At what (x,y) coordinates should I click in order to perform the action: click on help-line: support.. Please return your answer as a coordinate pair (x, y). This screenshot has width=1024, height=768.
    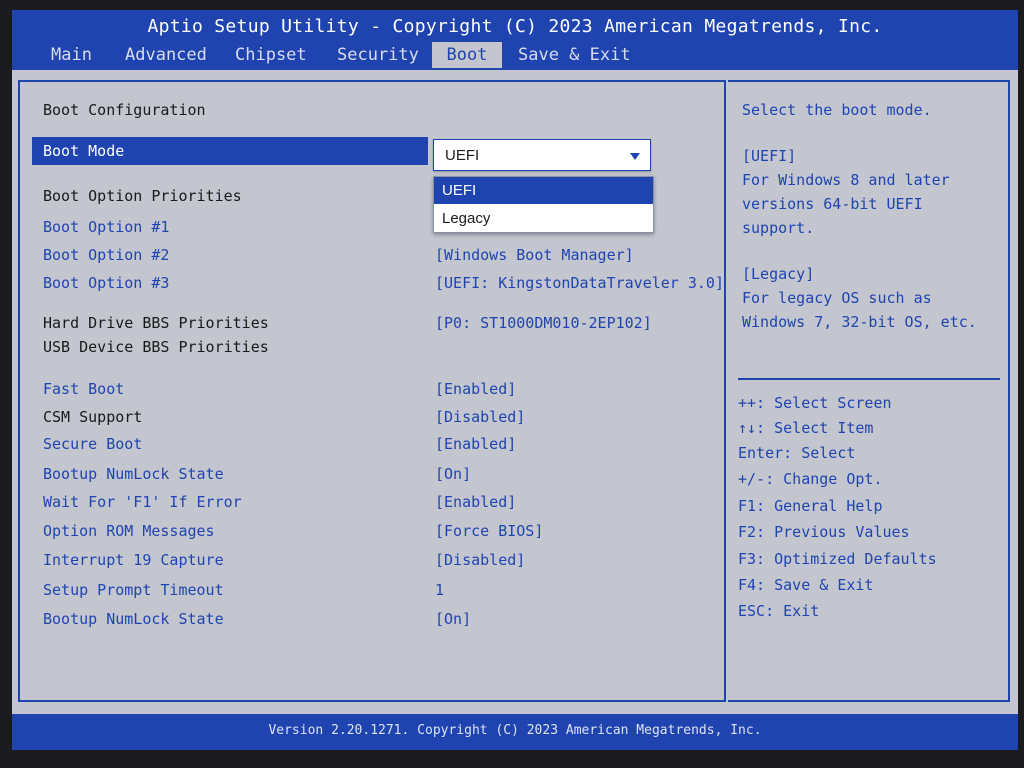
    Looking at the image, I should click on (778, 228).